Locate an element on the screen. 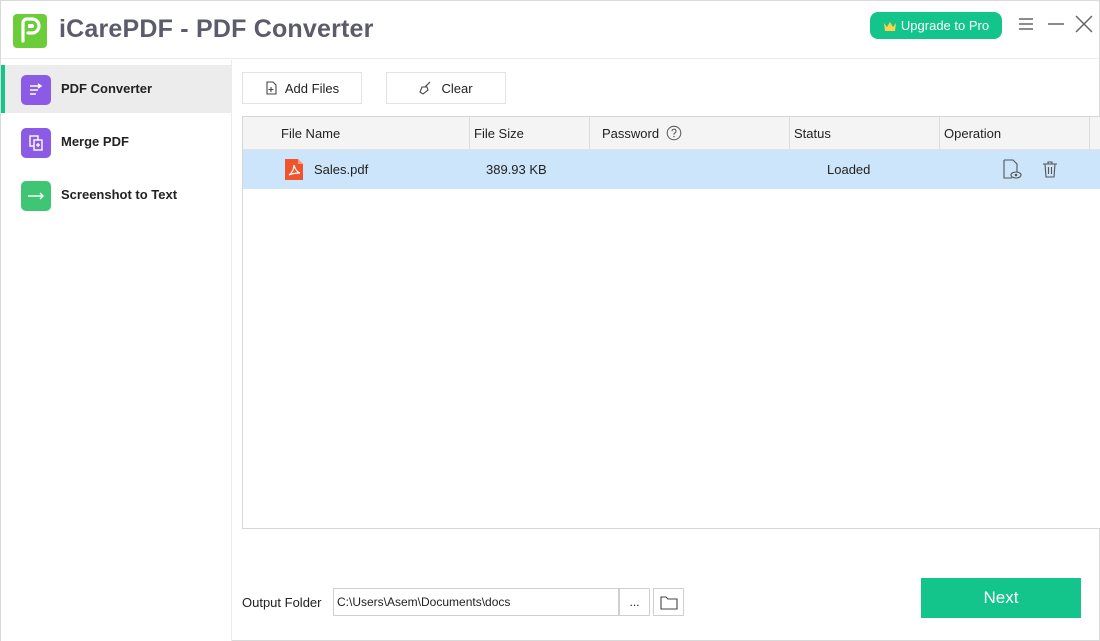  icarepdf-logo is located at coordinates (30, 31).